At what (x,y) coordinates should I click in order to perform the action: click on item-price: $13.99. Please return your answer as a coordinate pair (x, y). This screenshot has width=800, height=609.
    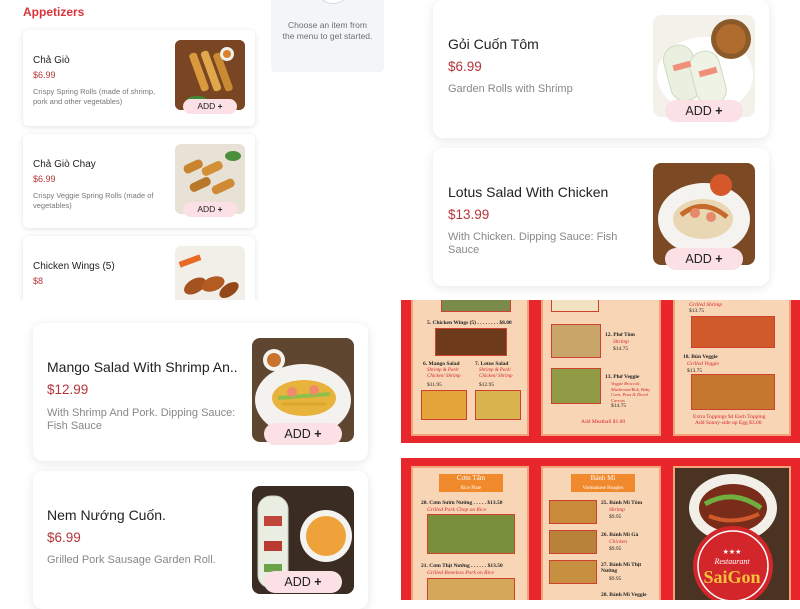
    Looking at the image, I should click on (469, 214).